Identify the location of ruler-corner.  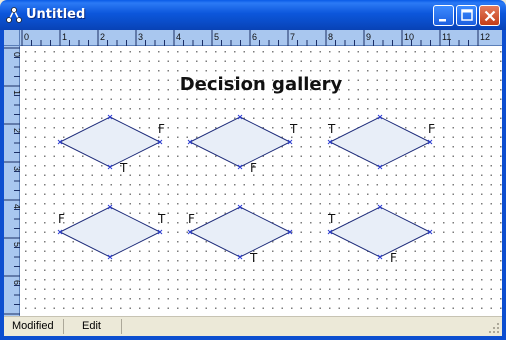
(12, 38).